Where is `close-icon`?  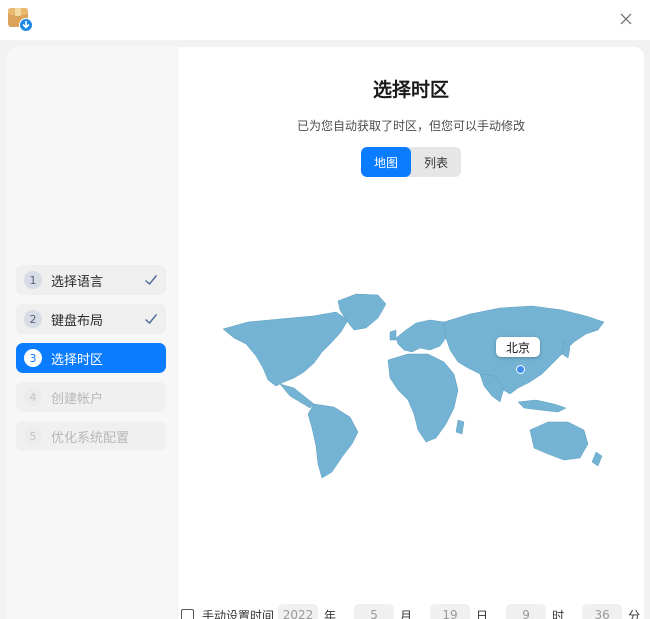
close-icon is located at coordinates (626, 19).